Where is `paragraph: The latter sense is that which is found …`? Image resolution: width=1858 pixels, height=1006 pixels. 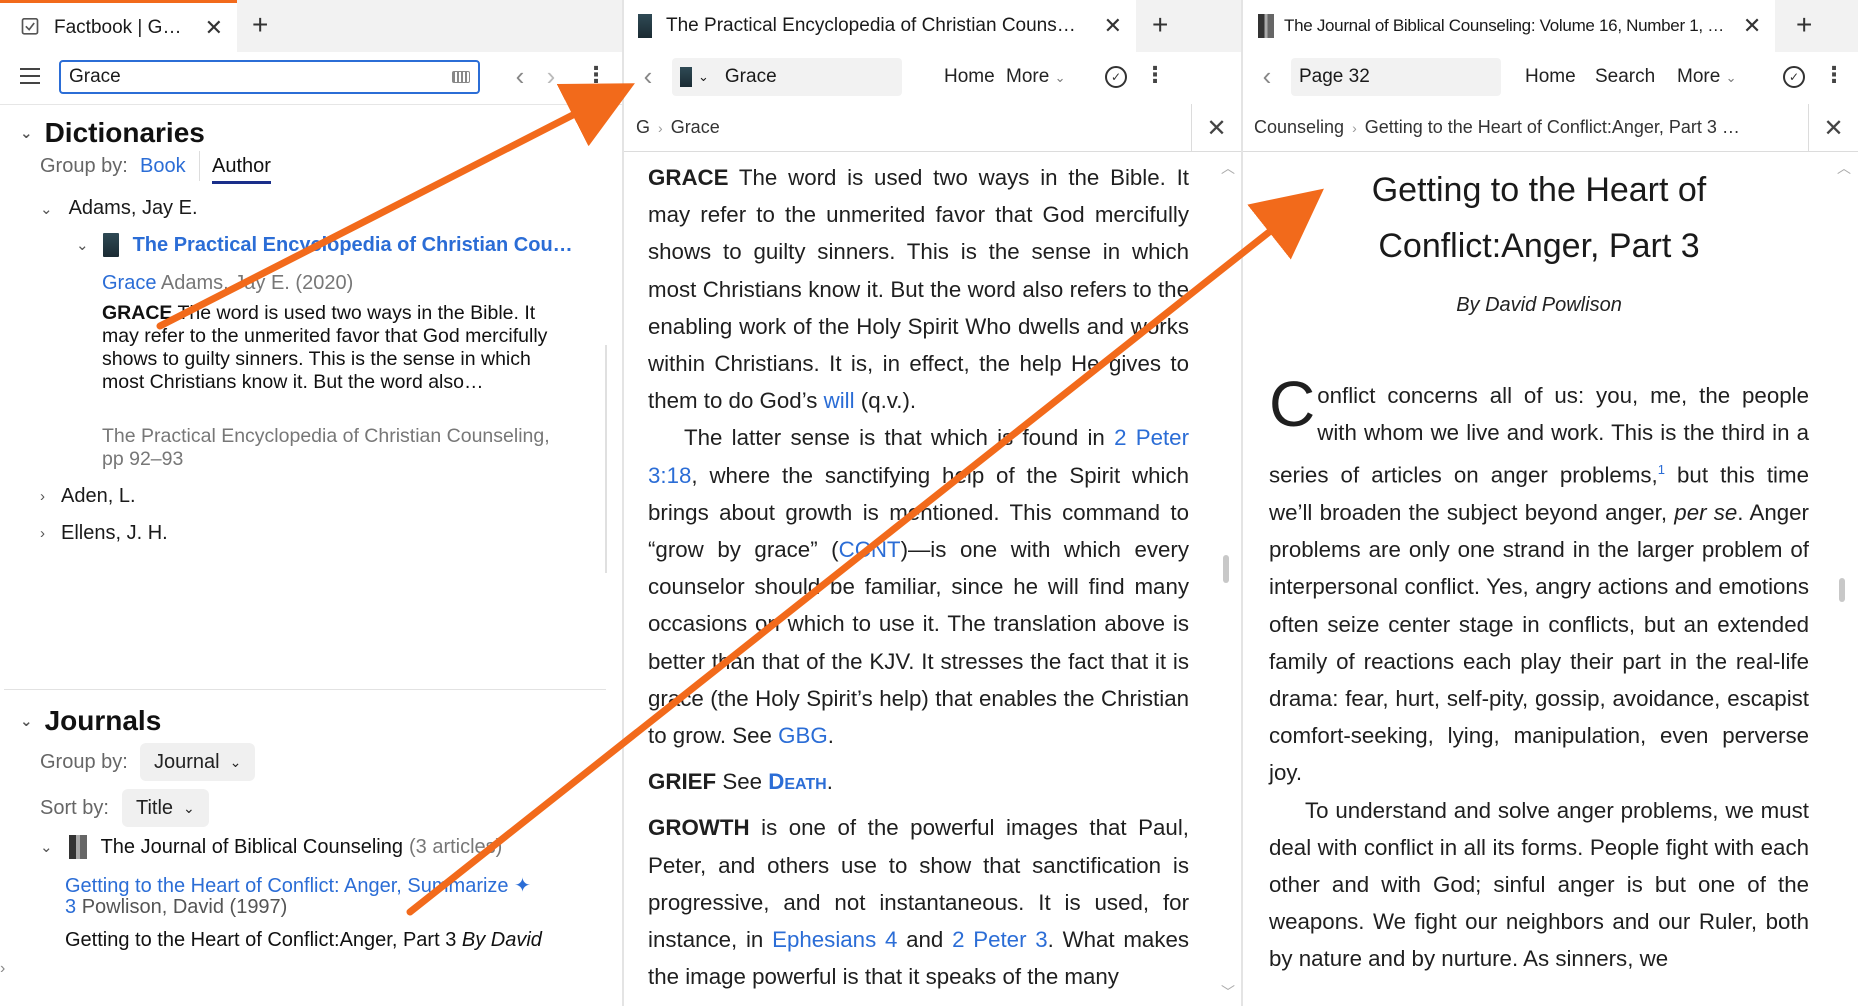 paragraph: The latter sense is that which is found … is located at coordinates (918, 586).